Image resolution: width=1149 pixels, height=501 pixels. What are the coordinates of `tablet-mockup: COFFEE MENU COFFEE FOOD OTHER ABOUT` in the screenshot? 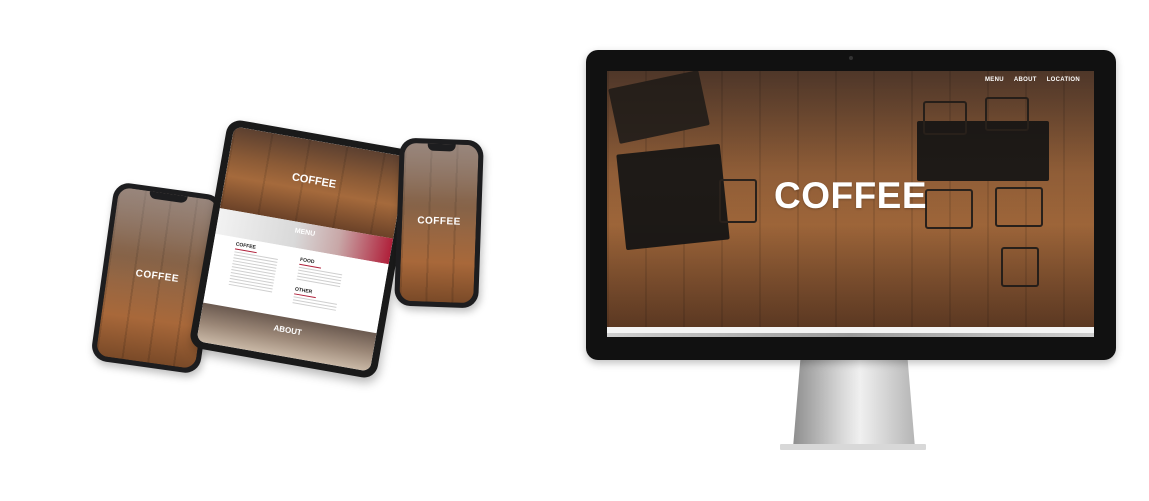 It's located at (302, 249).